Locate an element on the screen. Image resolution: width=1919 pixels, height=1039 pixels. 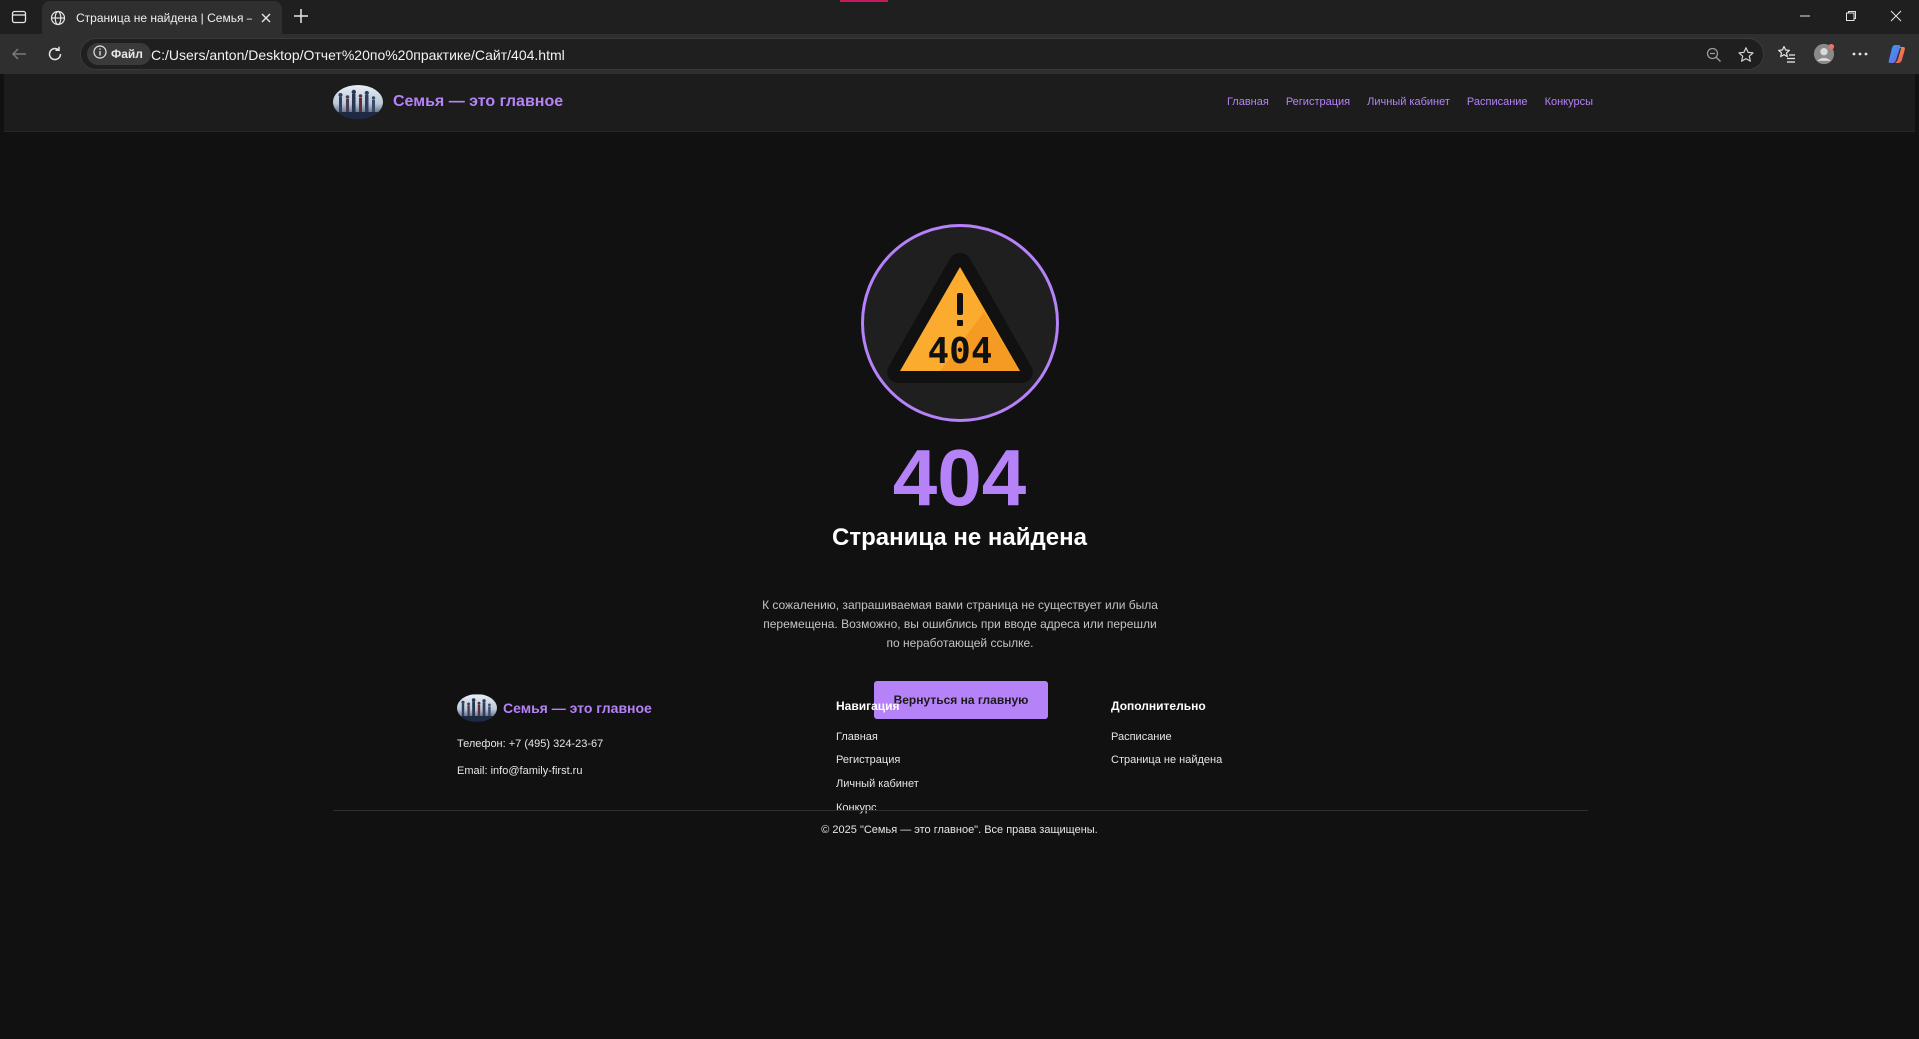
info-icon is located at coordinates (100, 54).